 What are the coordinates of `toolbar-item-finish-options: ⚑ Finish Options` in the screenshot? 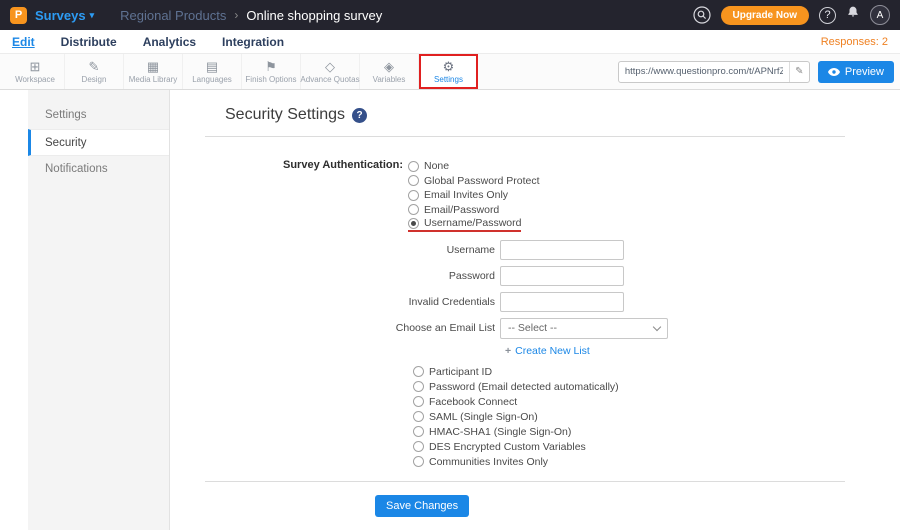 It's located at (271, 71).